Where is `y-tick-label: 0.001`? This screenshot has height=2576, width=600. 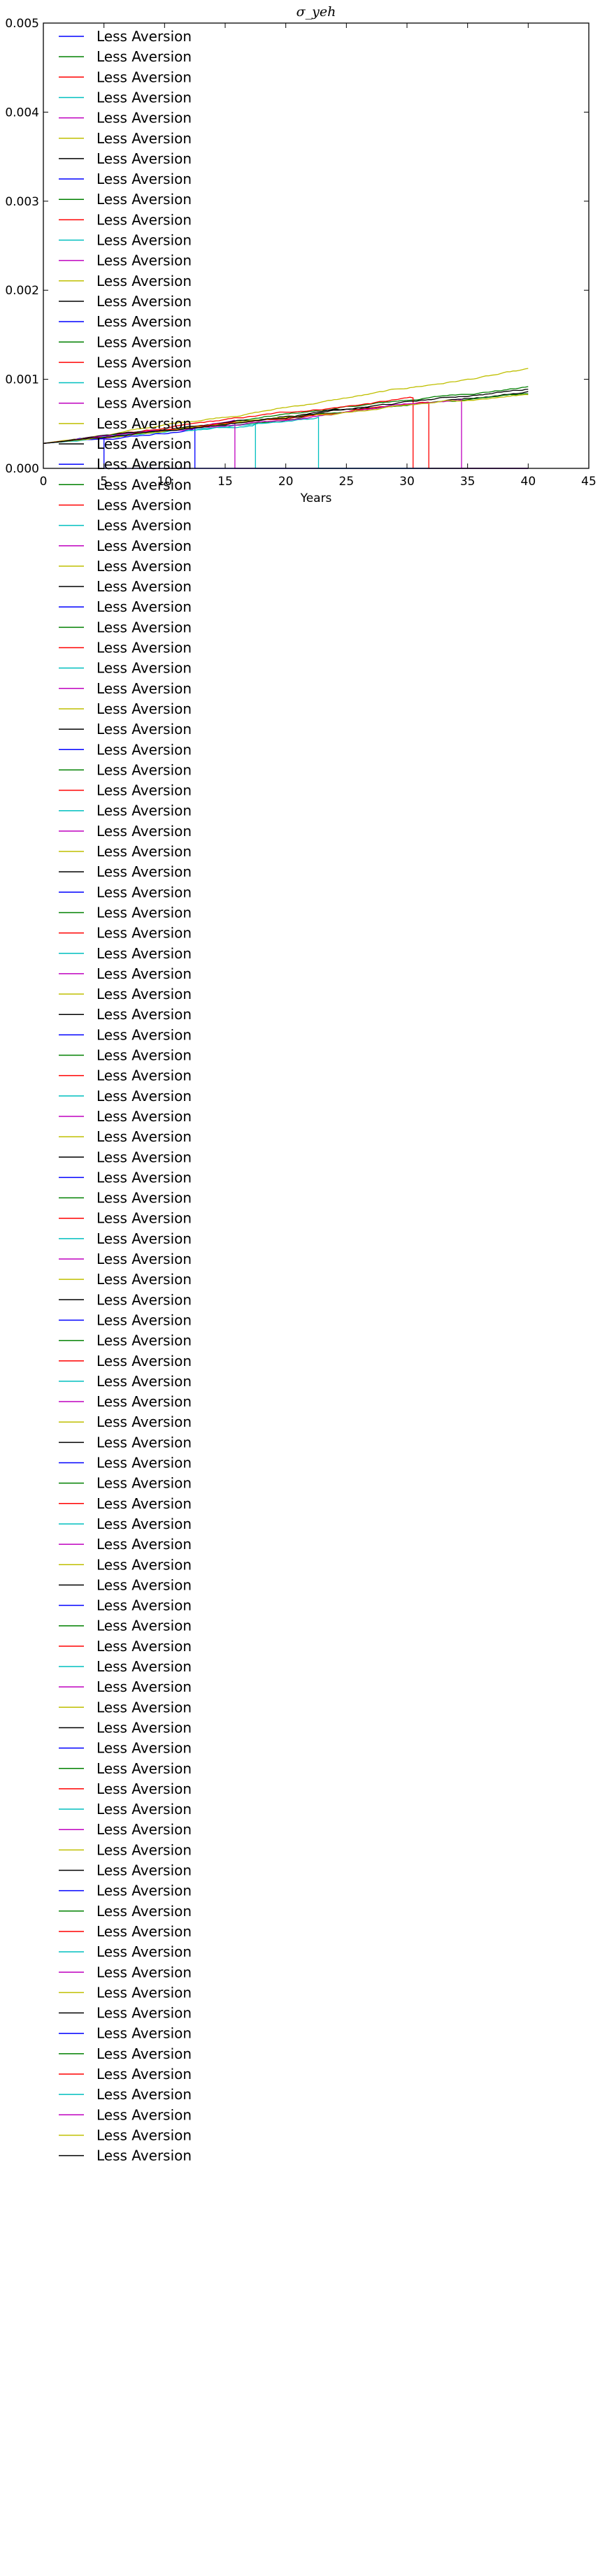
y-tick-label: 0.001 is located at coordinates (22, 380).